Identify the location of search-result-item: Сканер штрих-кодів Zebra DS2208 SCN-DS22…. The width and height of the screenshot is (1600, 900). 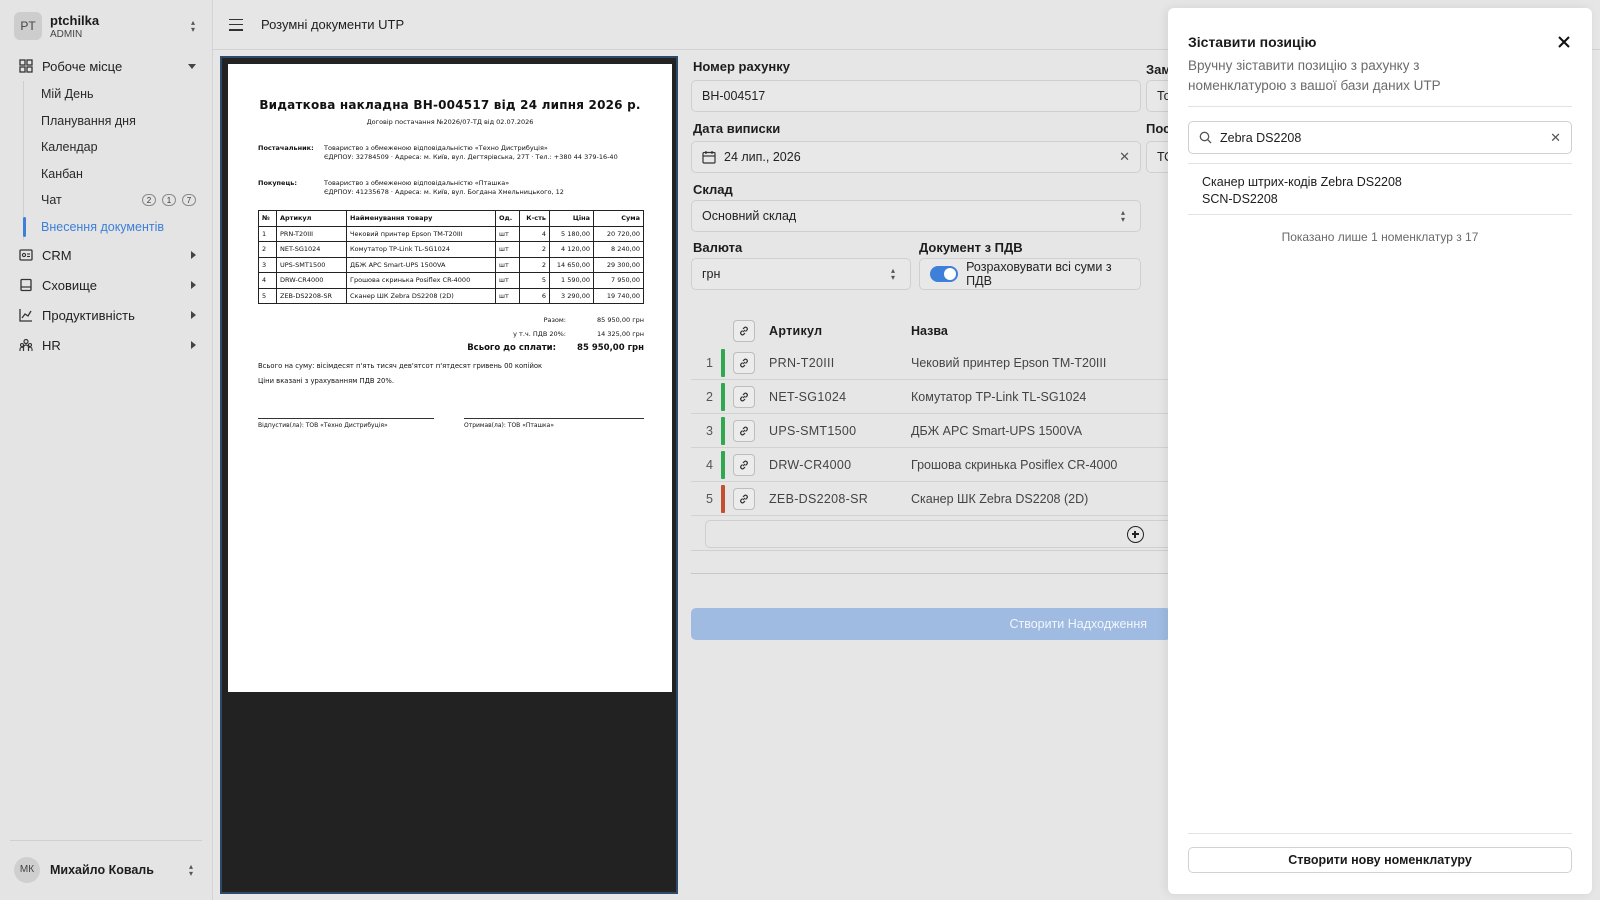
(1302, 190).